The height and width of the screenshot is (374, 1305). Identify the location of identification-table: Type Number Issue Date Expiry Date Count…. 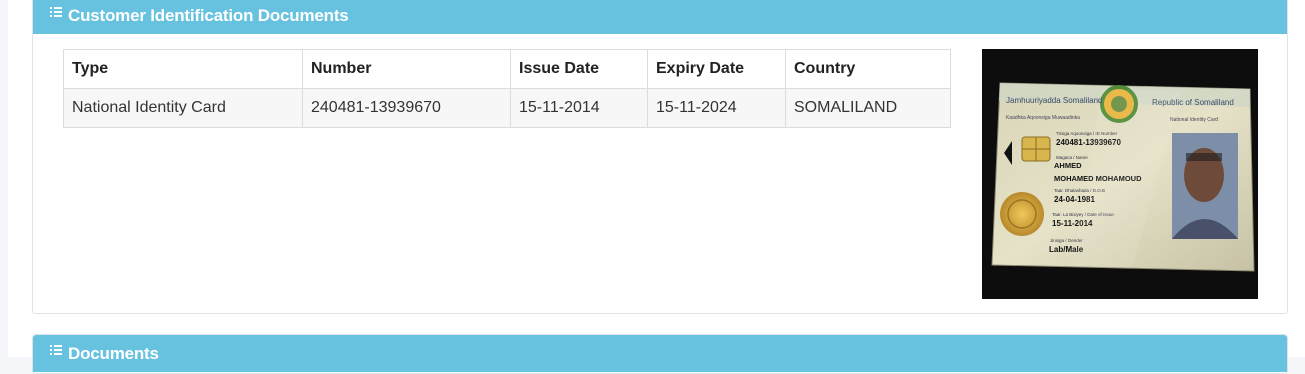
(507, 88).